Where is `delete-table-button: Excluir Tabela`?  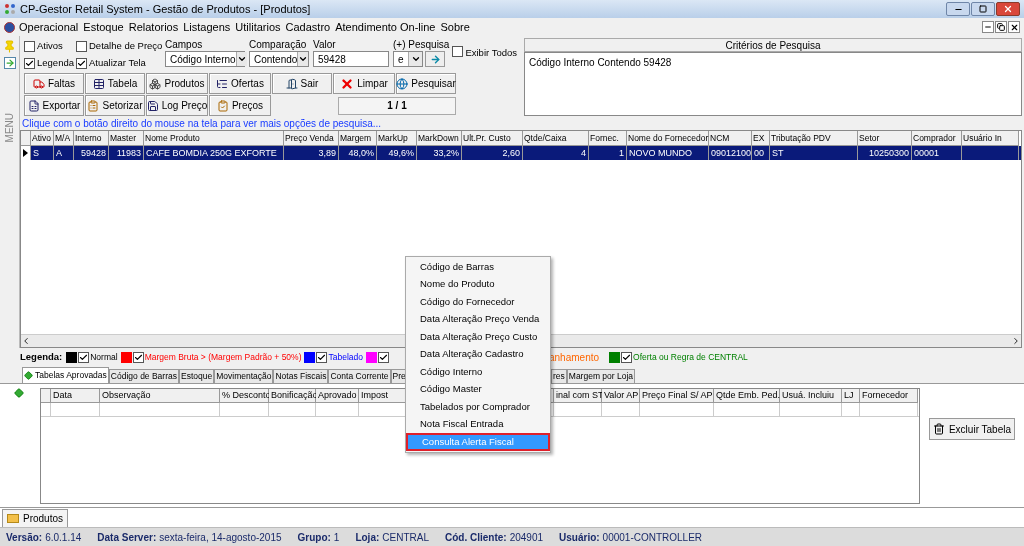
delete-table-button: Excluir Tabela is located at coordinates (972, 429).